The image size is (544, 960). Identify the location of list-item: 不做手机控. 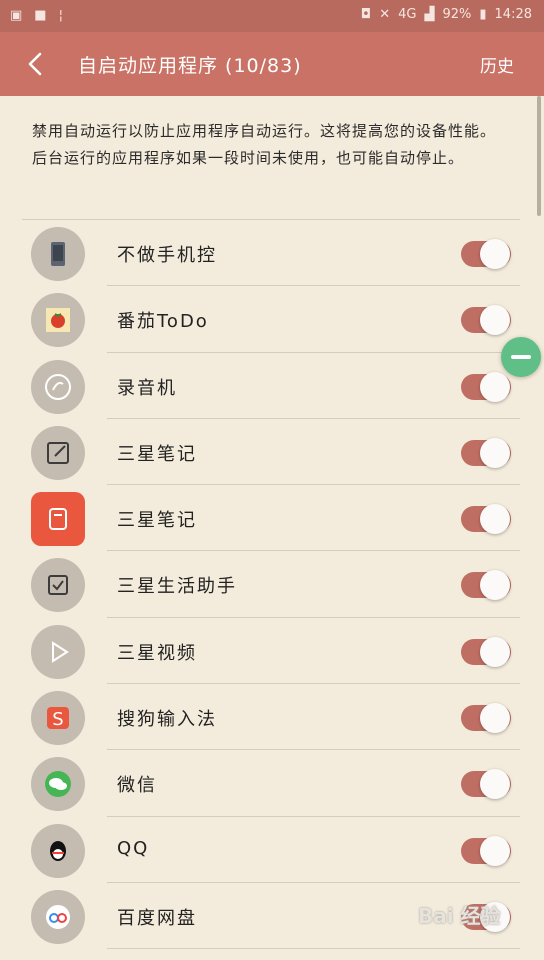
(272, 253).